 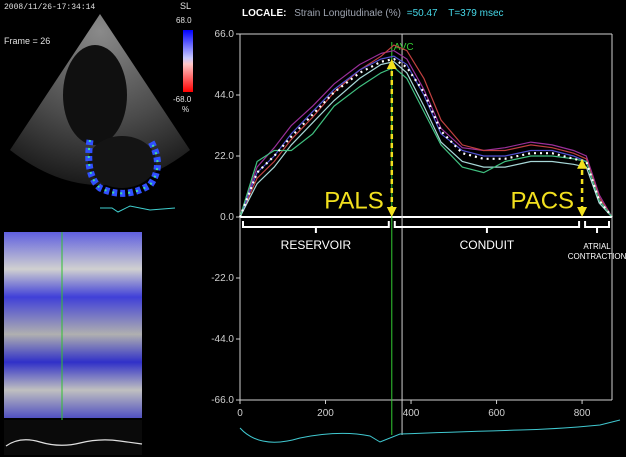 I want to click on x-tick-label: 600, so click(x=496, y=413).